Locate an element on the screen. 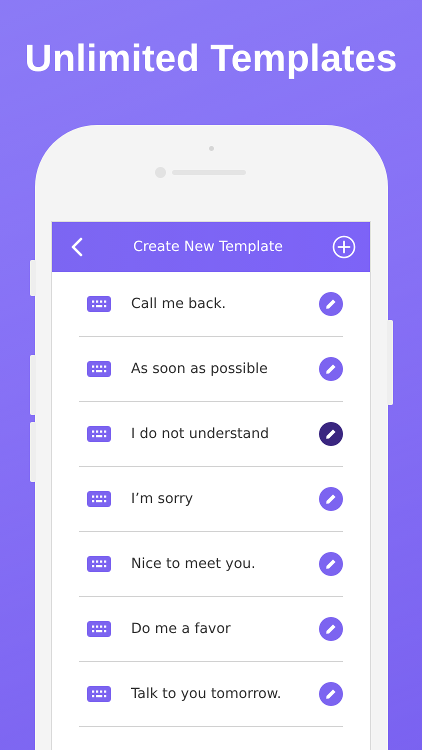 Image resolution: width=422 pixels, height=750 pixels. template-row: As soon as possible is located at coordinates (211, 369).